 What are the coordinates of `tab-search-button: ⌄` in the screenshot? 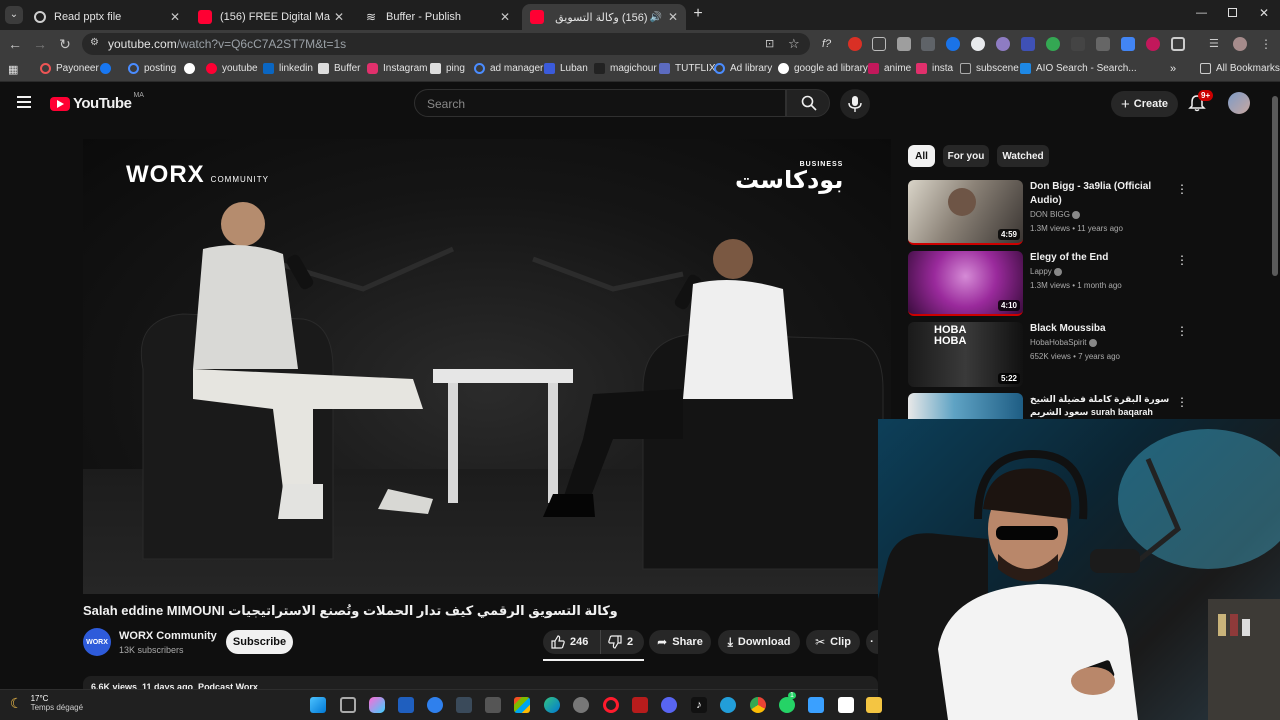 It's located at (14, 15).